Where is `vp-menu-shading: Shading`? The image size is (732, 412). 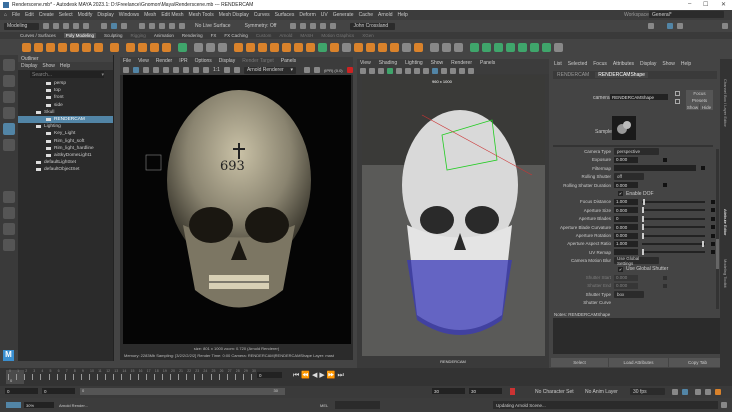 vp-menu-shading: Shading is located at coordinates (388, 63).